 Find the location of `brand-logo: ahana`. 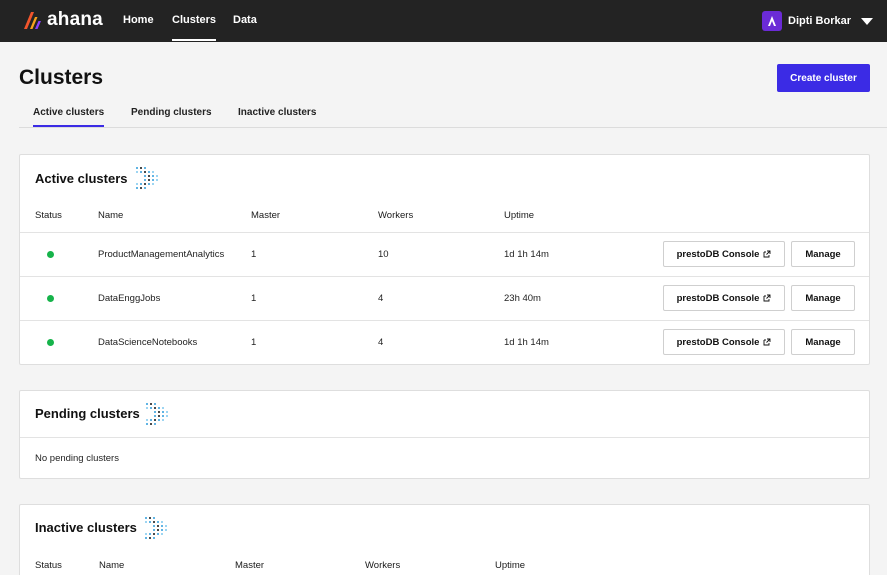

brand-logo: ahana is located at coordinates (62, 20).